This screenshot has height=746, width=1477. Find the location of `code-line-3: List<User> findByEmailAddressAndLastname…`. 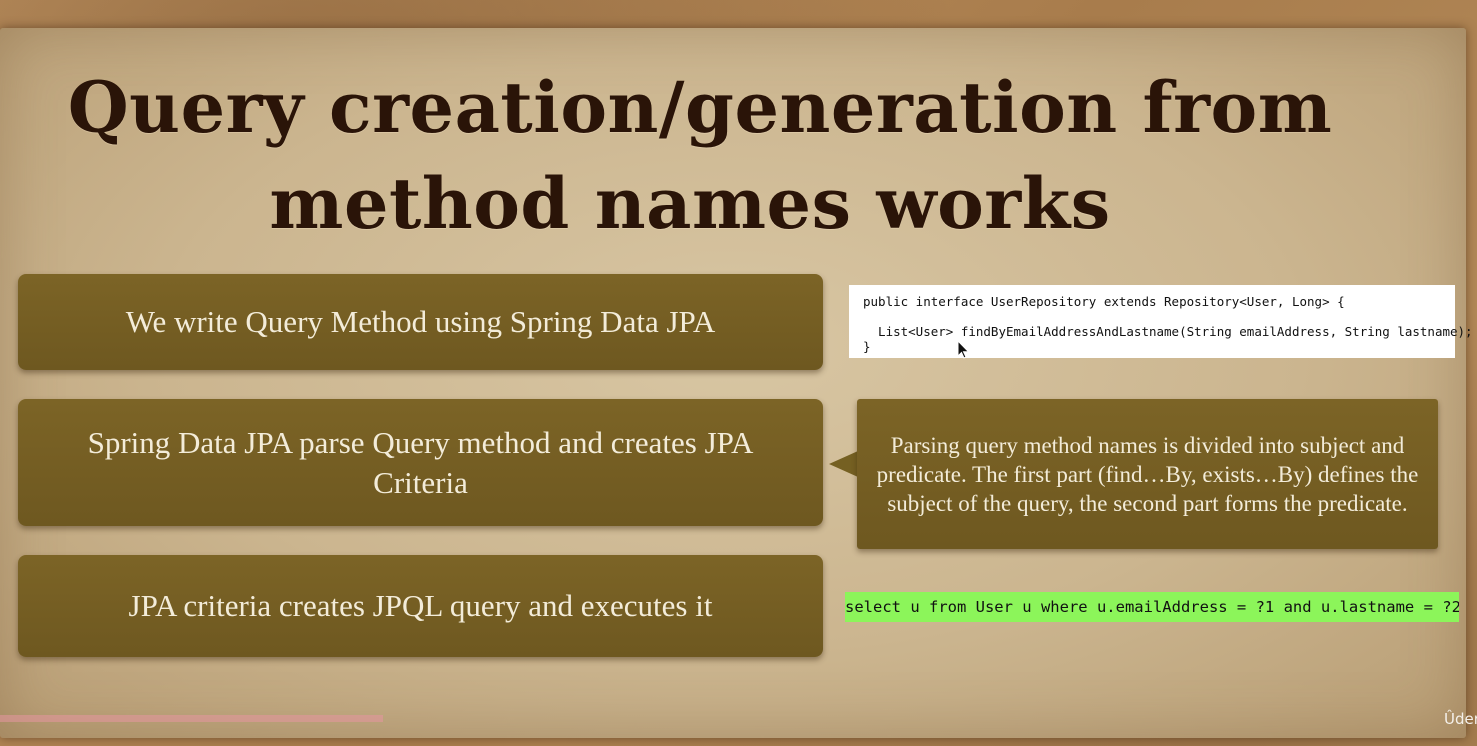

code-line-3: List<User> findByEmailAddressAndLastname… is located at coordinates (1168, 331).